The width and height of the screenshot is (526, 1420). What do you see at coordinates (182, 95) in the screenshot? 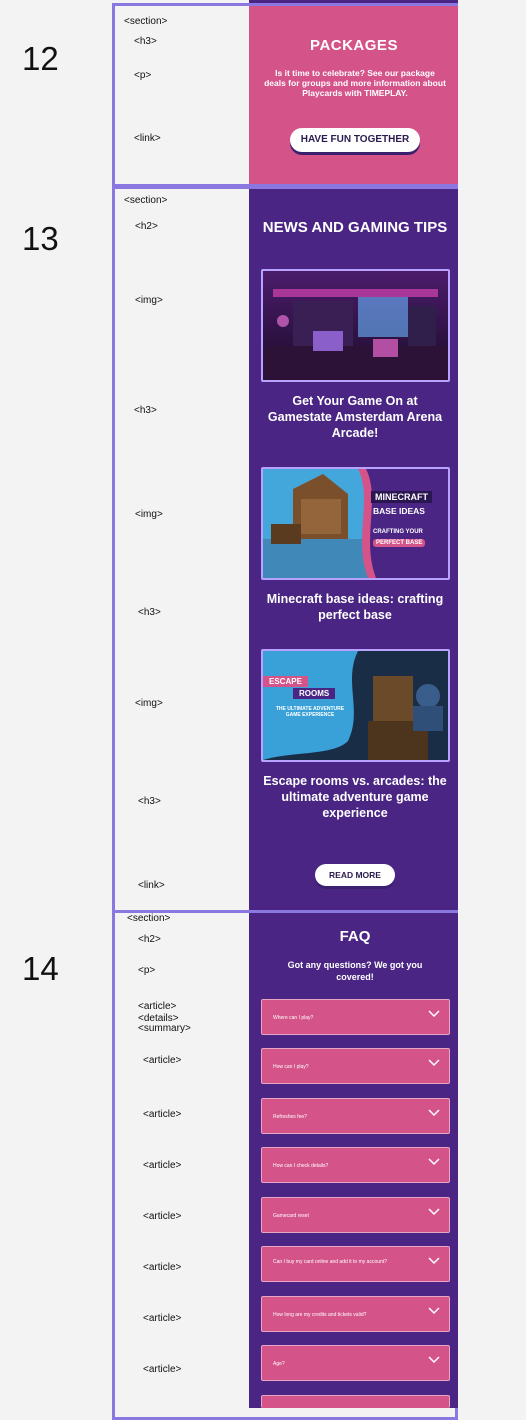
I see `section-12-tag-column` at bounding box center [182, 95].